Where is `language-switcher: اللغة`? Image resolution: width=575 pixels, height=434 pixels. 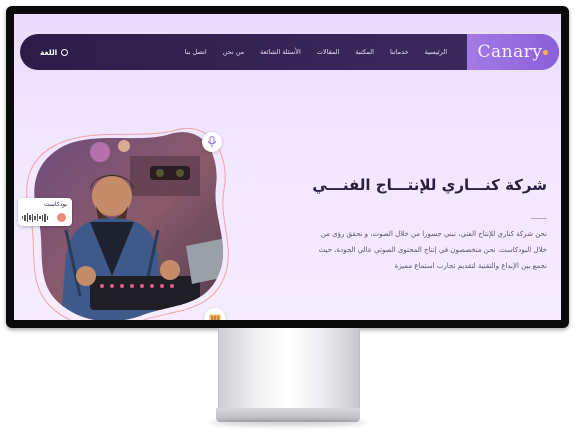 language-switcher: اللغة is located at coordinates (54, 52).